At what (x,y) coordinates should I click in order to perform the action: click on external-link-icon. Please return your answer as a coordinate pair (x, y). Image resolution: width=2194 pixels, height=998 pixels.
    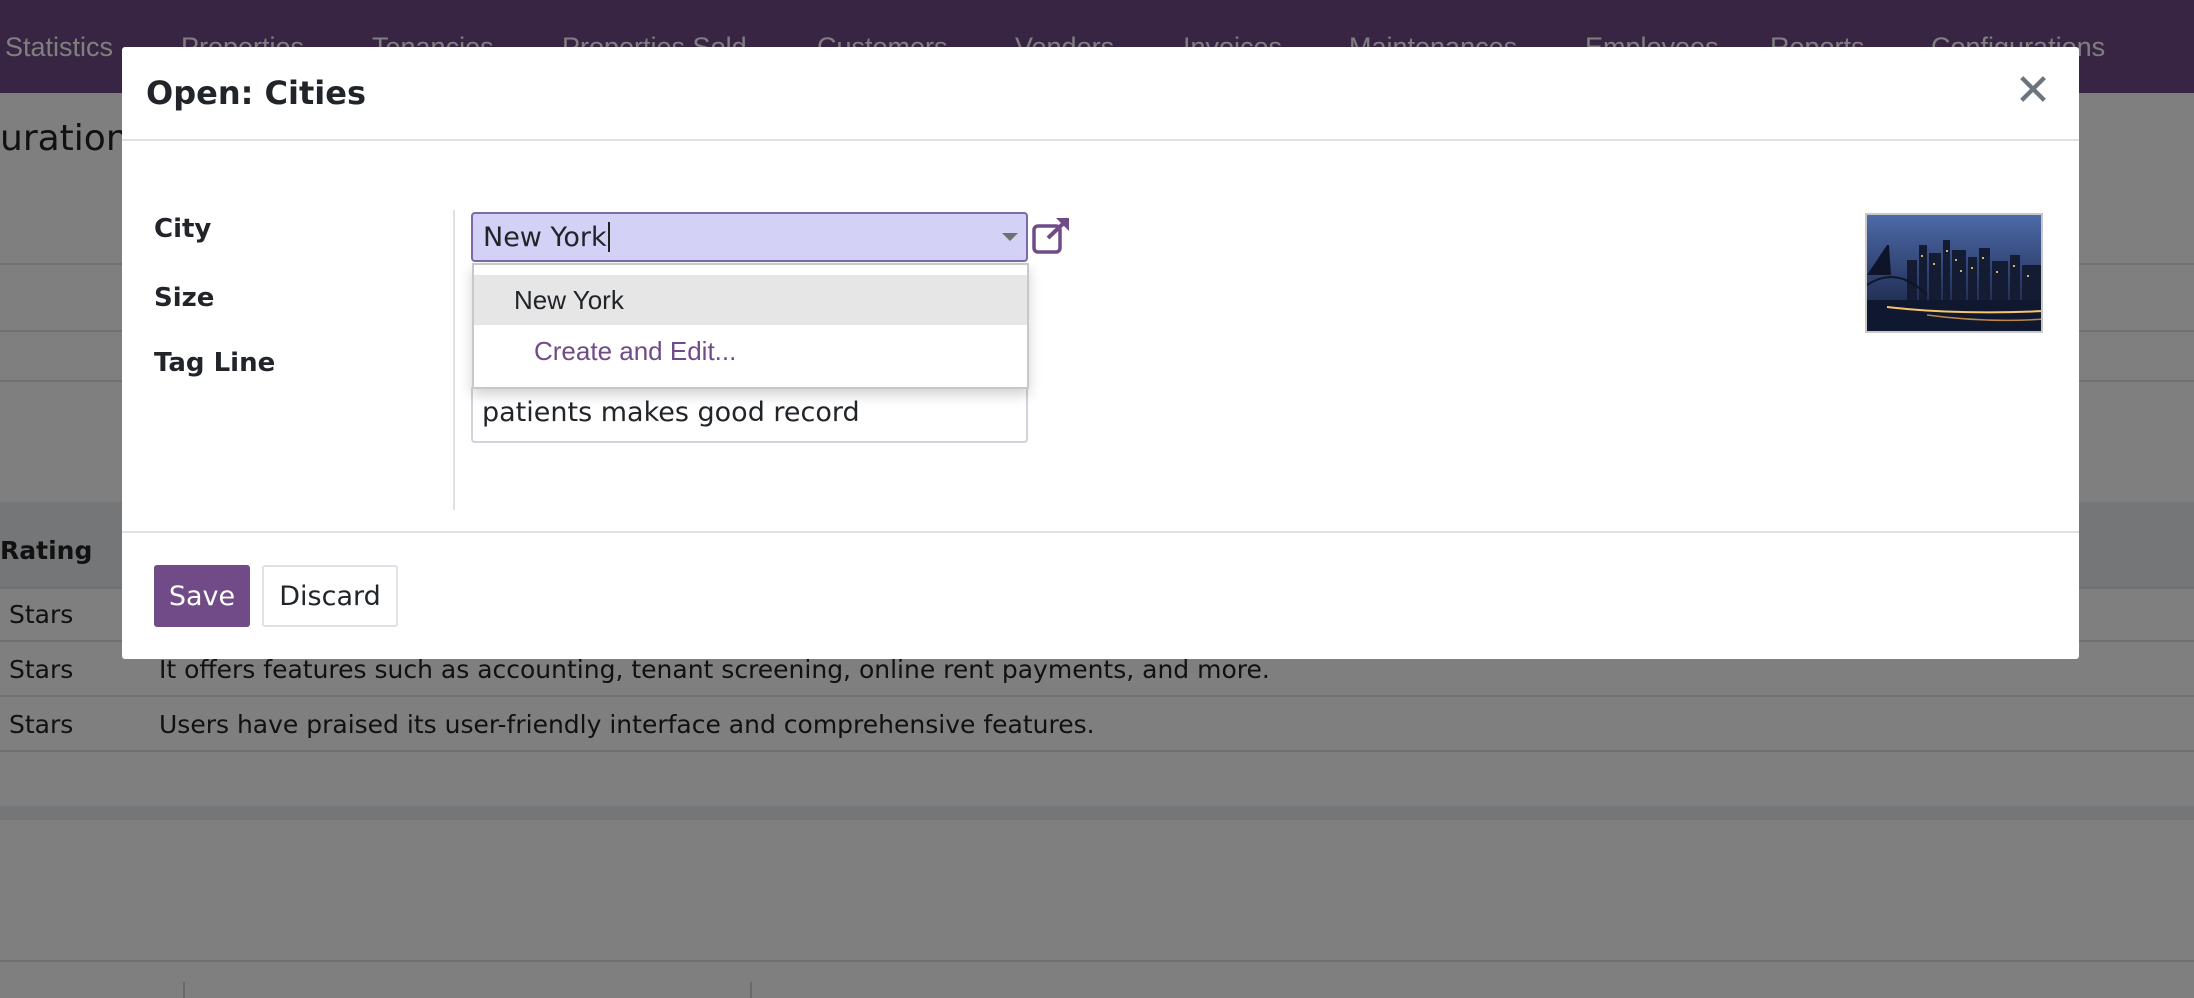
    Looking at the image, I should click on (1052, 236).